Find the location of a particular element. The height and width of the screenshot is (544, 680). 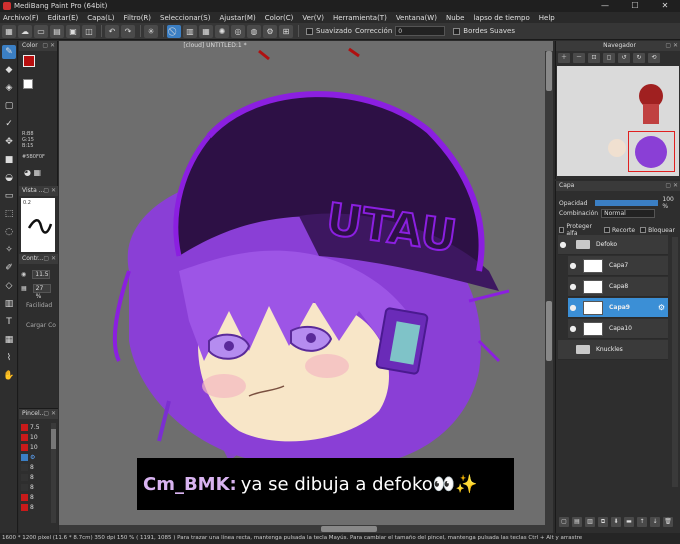

text-tool-icon: T is located at coordinates (9, 322).